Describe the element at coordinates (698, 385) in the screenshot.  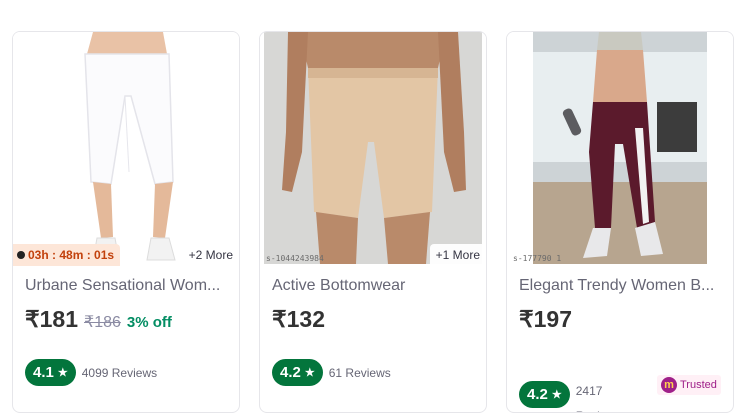
I see `trusted-label: Trusted` at that location.